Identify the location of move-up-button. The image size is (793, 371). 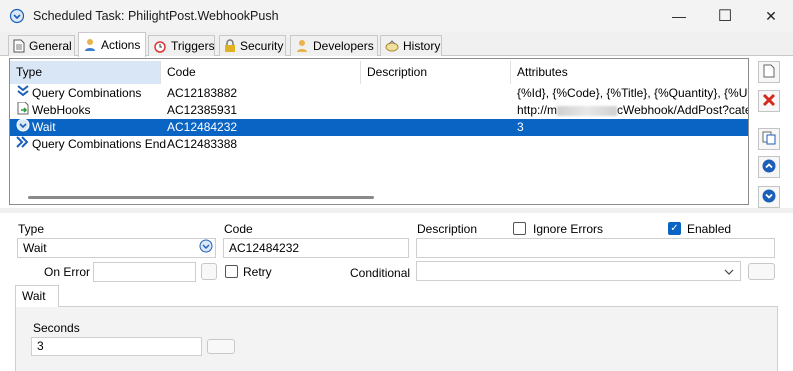
(769, 167).